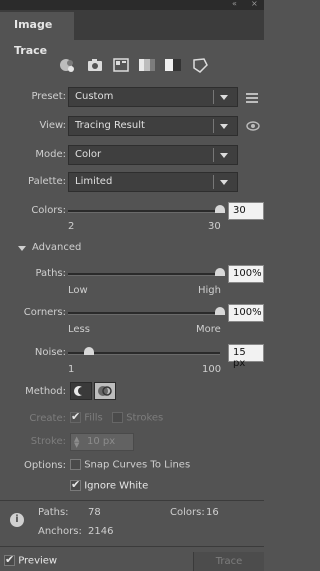  Describe the element at coordinates (50, 154) in the screenshot. I see `mode-label: Mode:` at that location.